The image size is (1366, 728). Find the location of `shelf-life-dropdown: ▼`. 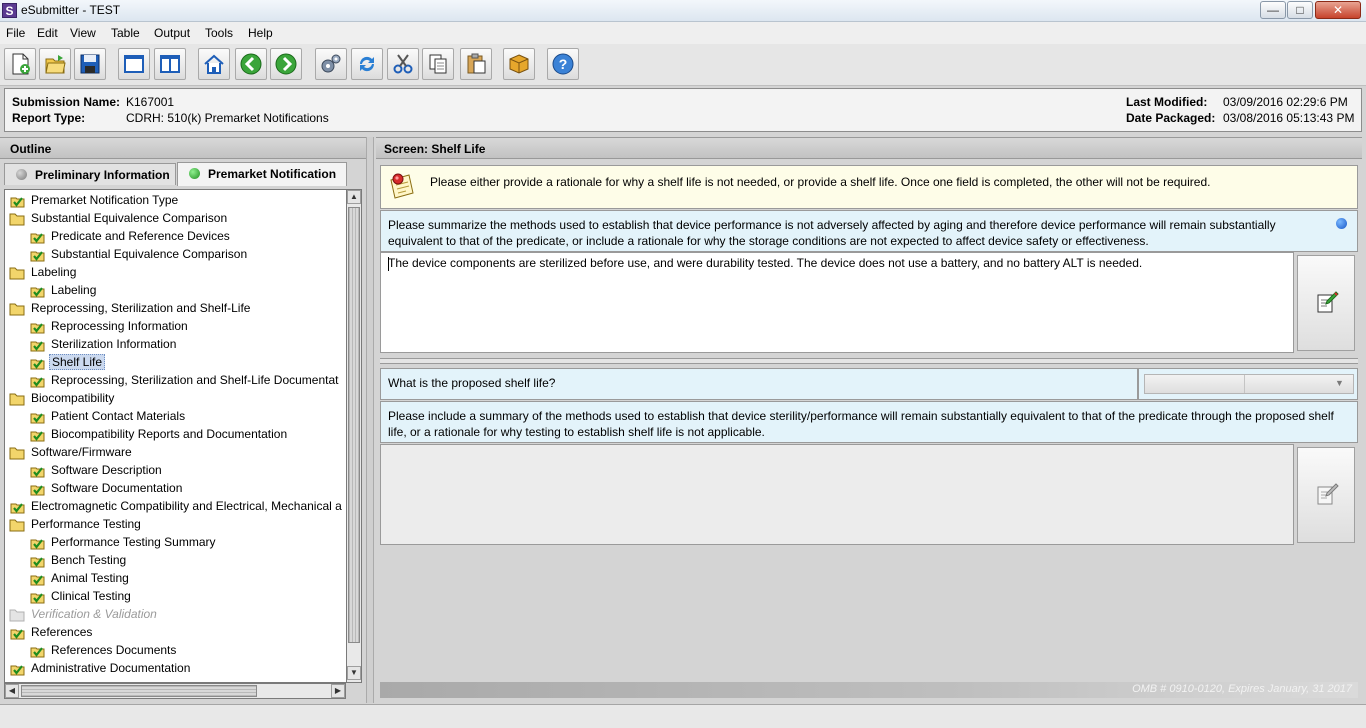

shelf-life-dropdown: ▼ is located at coordinates (1249, 384).